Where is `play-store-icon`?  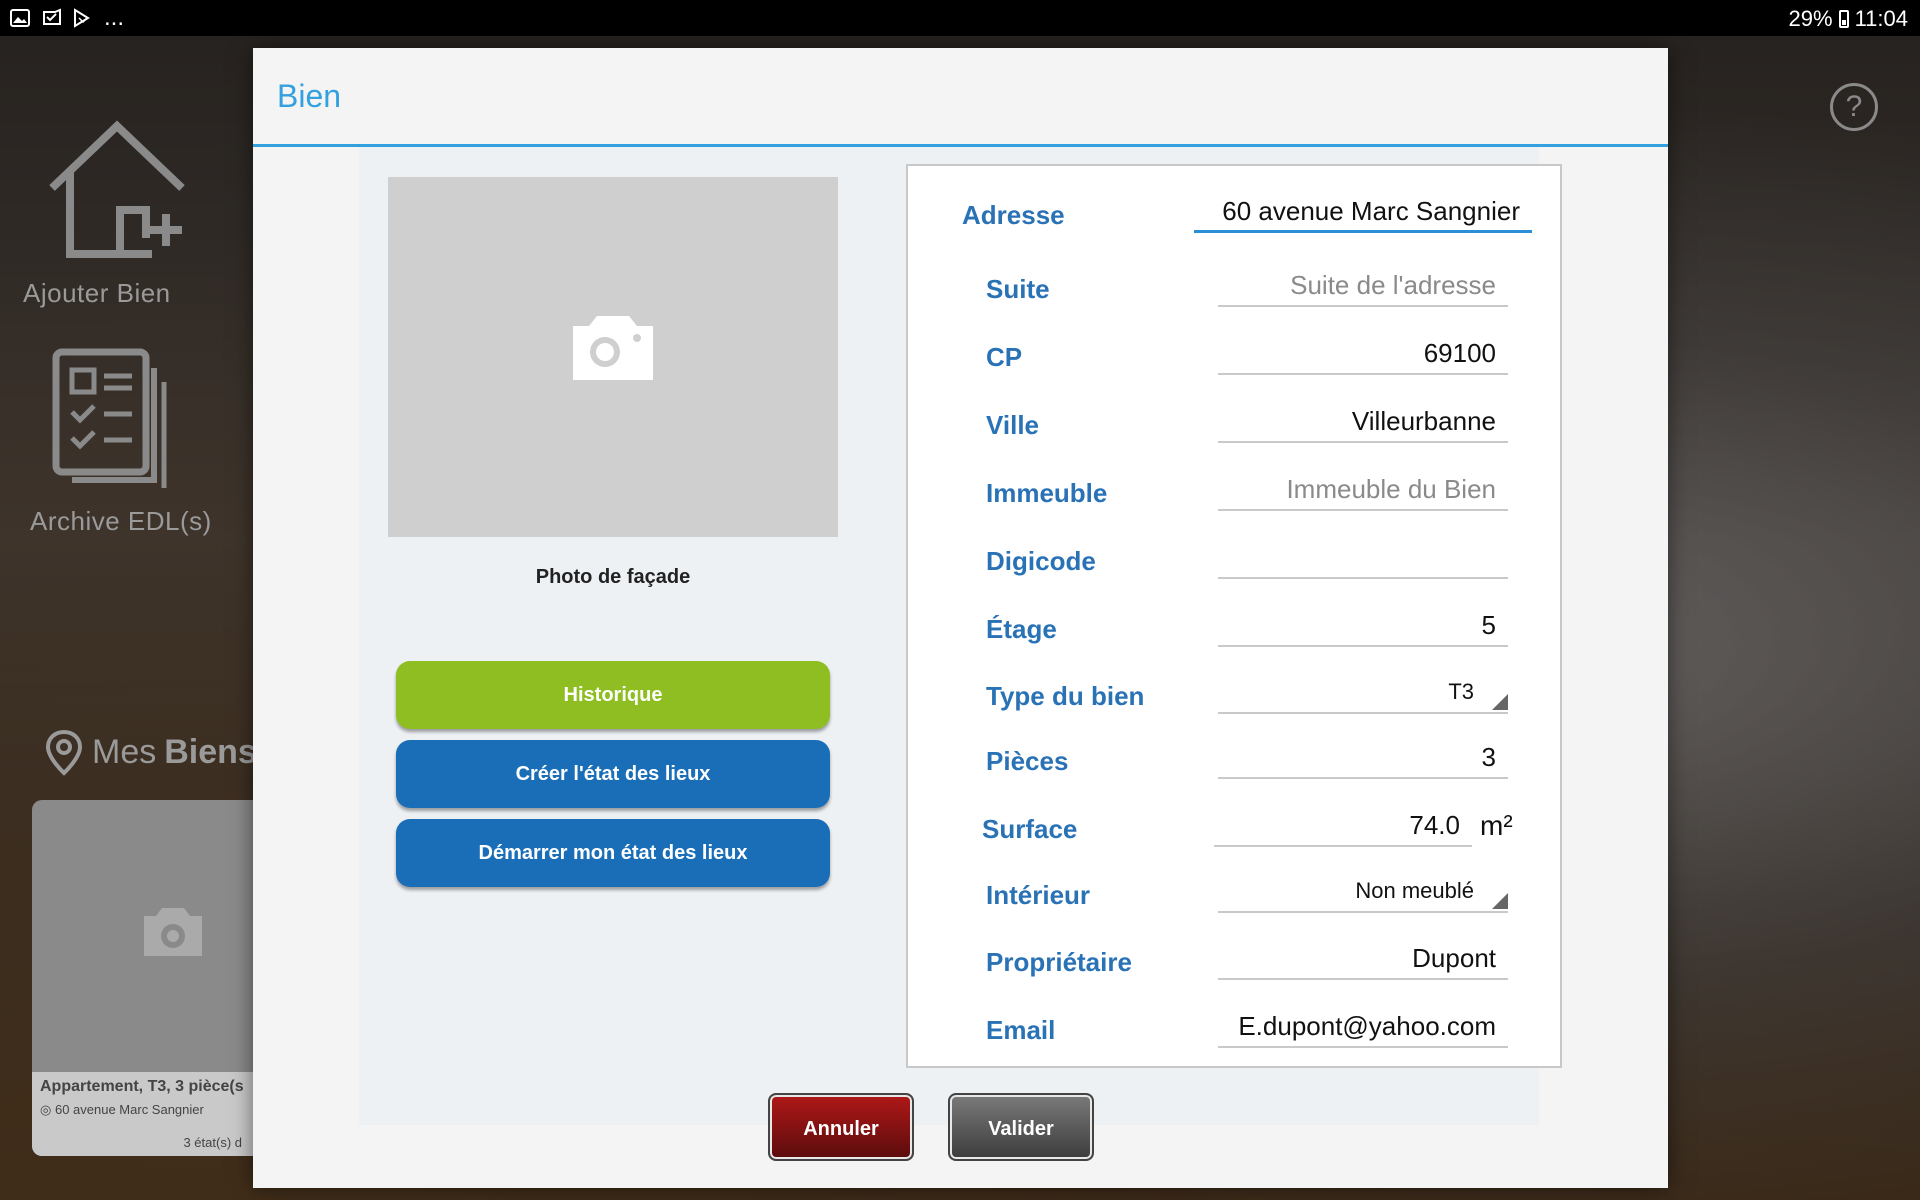 play-store-icon is located at coordinates (82, 18).